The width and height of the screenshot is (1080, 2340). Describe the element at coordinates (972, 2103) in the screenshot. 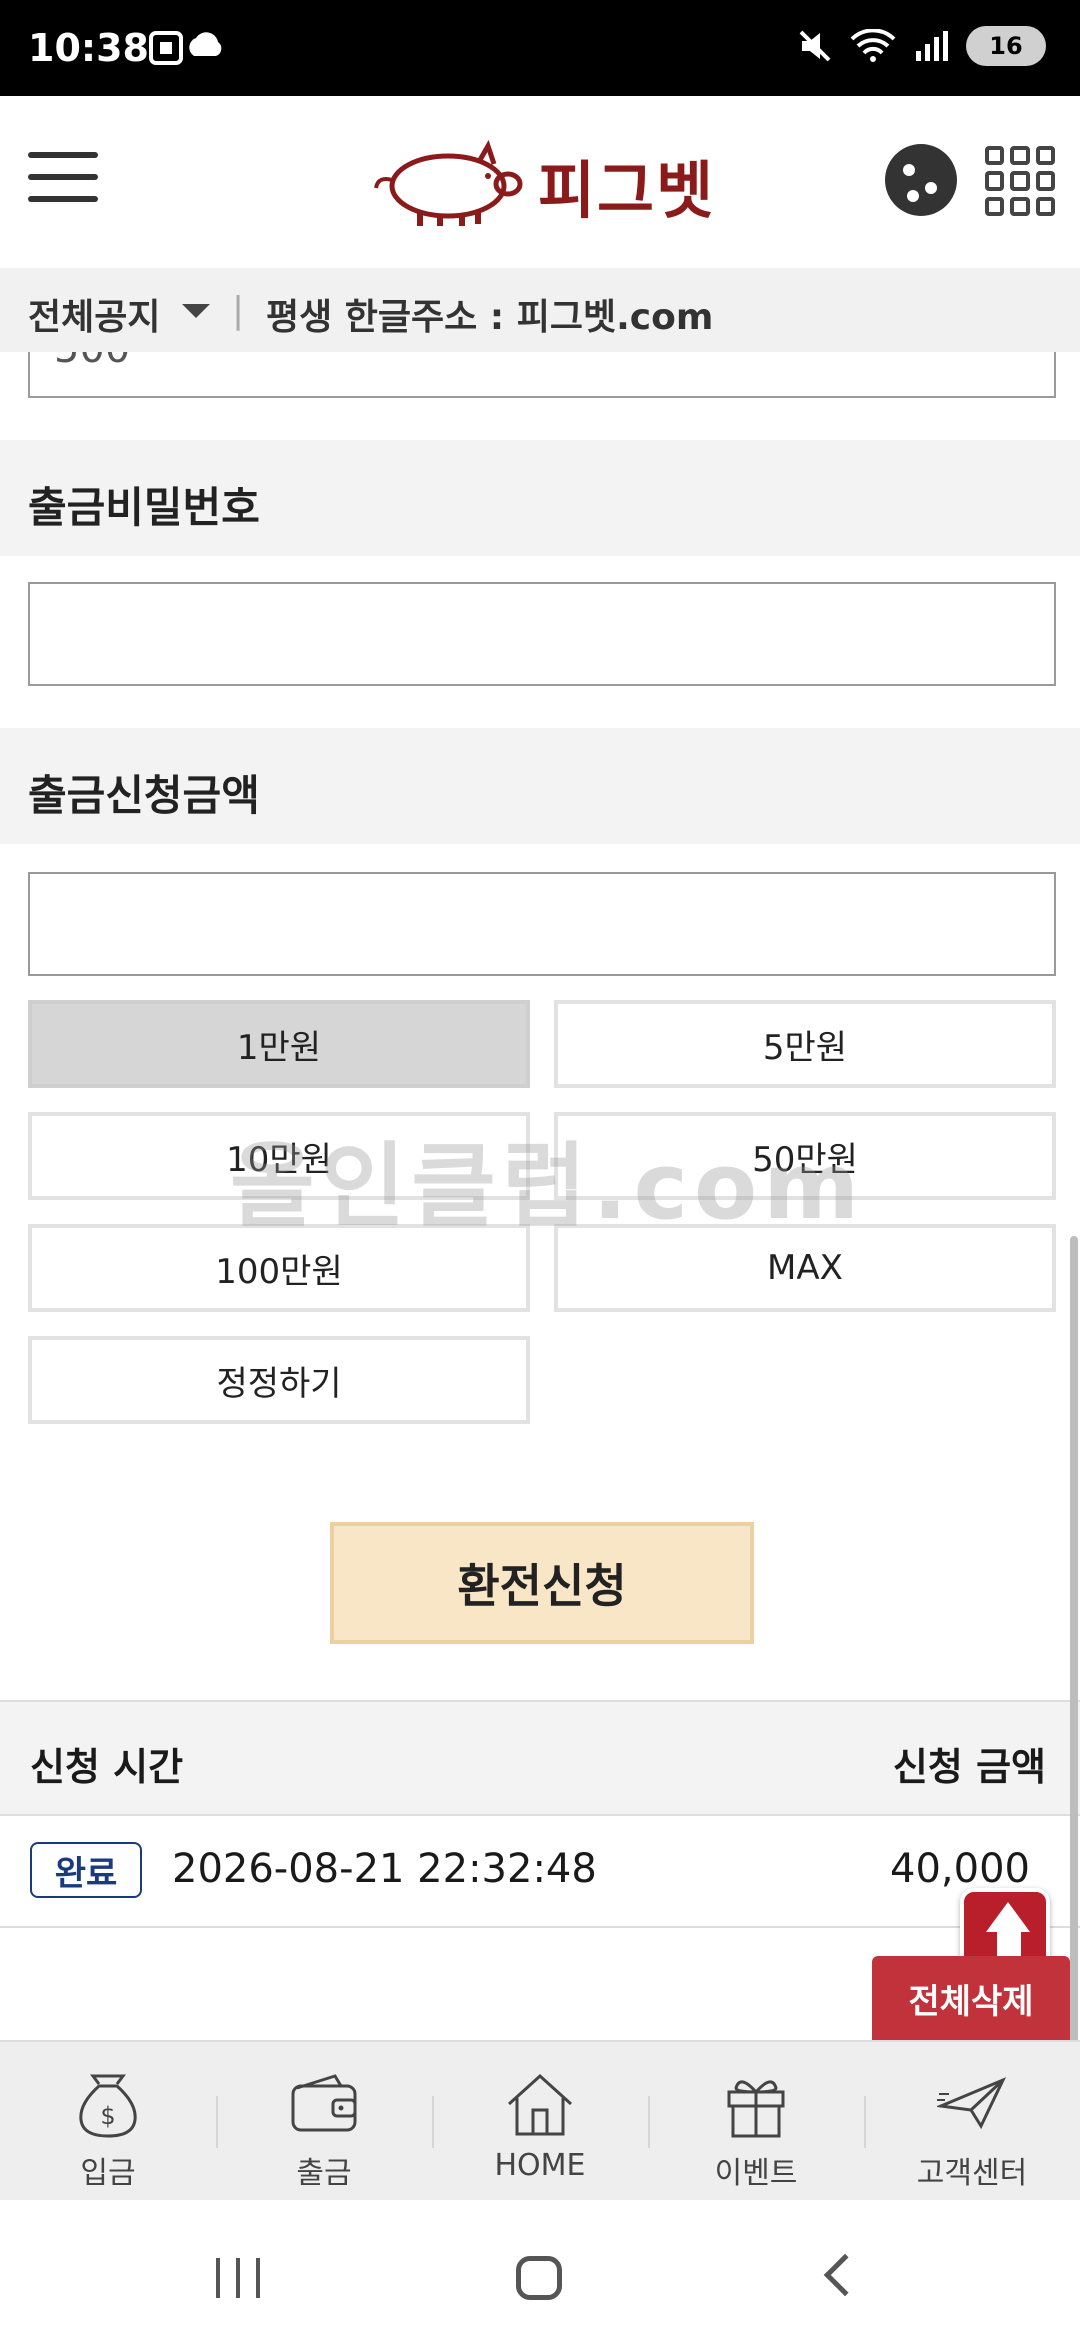

I see `paper-plane-icon` at that location.